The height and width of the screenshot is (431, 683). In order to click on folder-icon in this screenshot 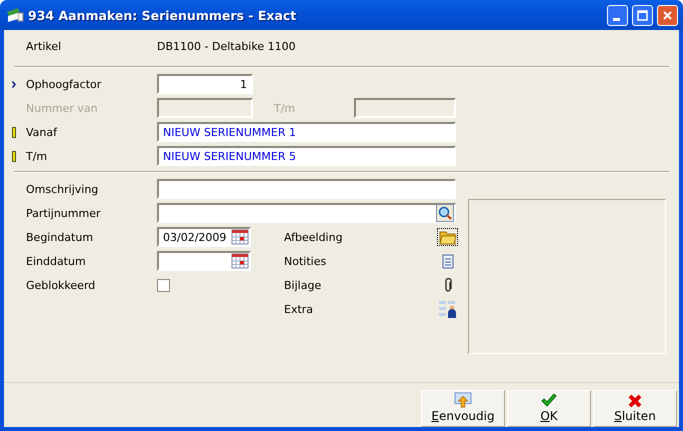, I will do `click(447, 237)`.